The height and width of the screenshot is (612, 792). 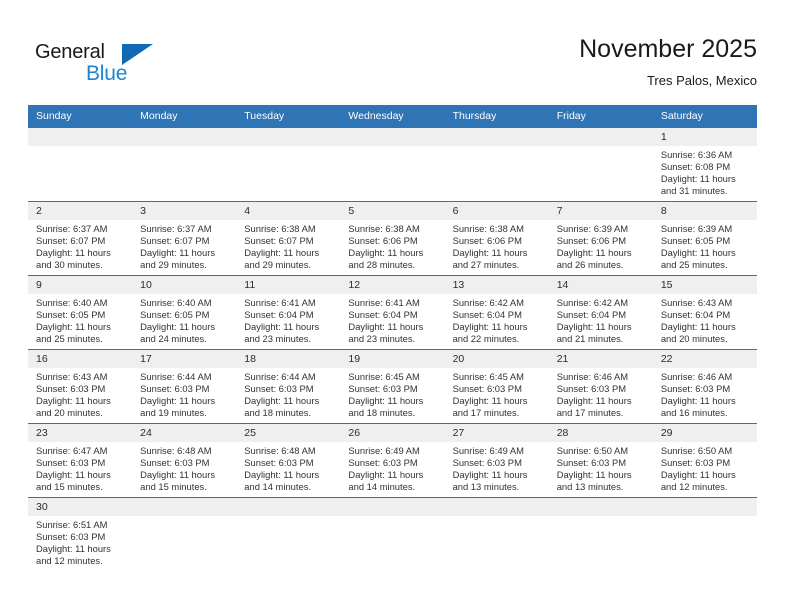 I want to click on logo-text-blue: Blue, so click(x=107, y=73).